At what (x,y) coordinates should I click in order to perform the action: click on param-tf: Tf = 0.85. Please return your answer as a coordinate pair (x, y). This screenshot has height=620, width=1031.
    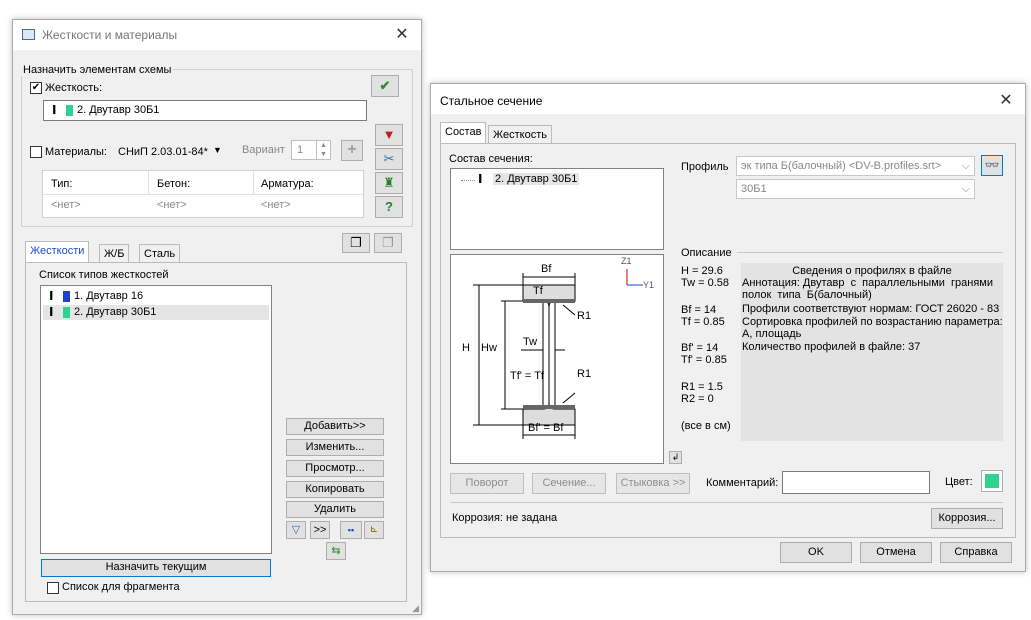
    Looking at the image, I should click on (703, 322).